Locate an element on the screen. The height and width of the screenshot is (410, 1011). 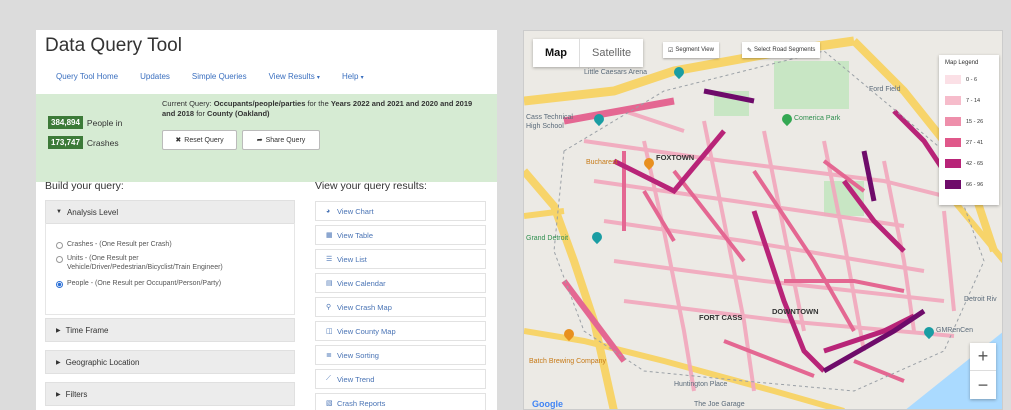
calendar-icon: ▤ is located at coordinates (329, 283).